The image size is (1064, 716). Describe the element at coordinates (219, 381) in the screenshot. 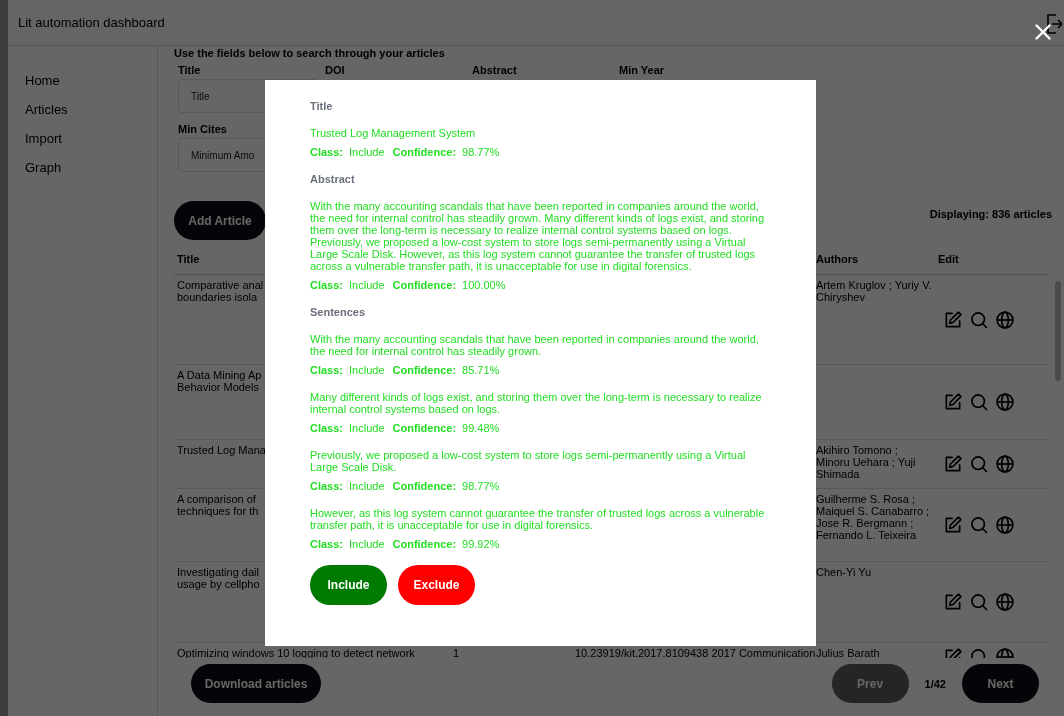

I see `table-cell: A Data Mining Ap Behavior Models` at that location.